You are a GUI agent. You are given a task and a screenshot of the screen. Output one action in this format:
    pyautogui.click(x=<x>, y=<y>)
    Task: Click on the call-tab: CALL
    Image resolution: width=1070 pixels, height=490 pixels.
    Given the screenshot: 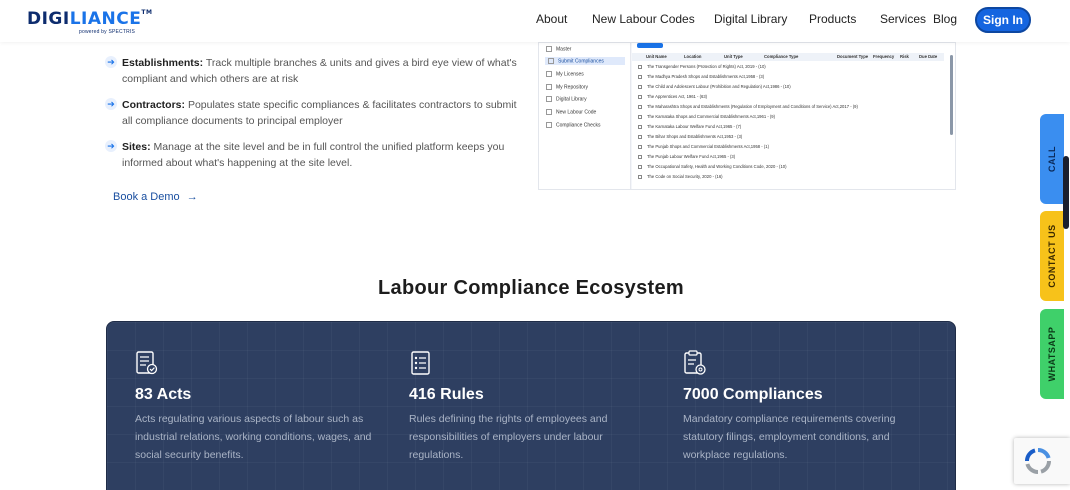 What is the action you would take?
    pyautogui.click(x=1052, y=159)
    